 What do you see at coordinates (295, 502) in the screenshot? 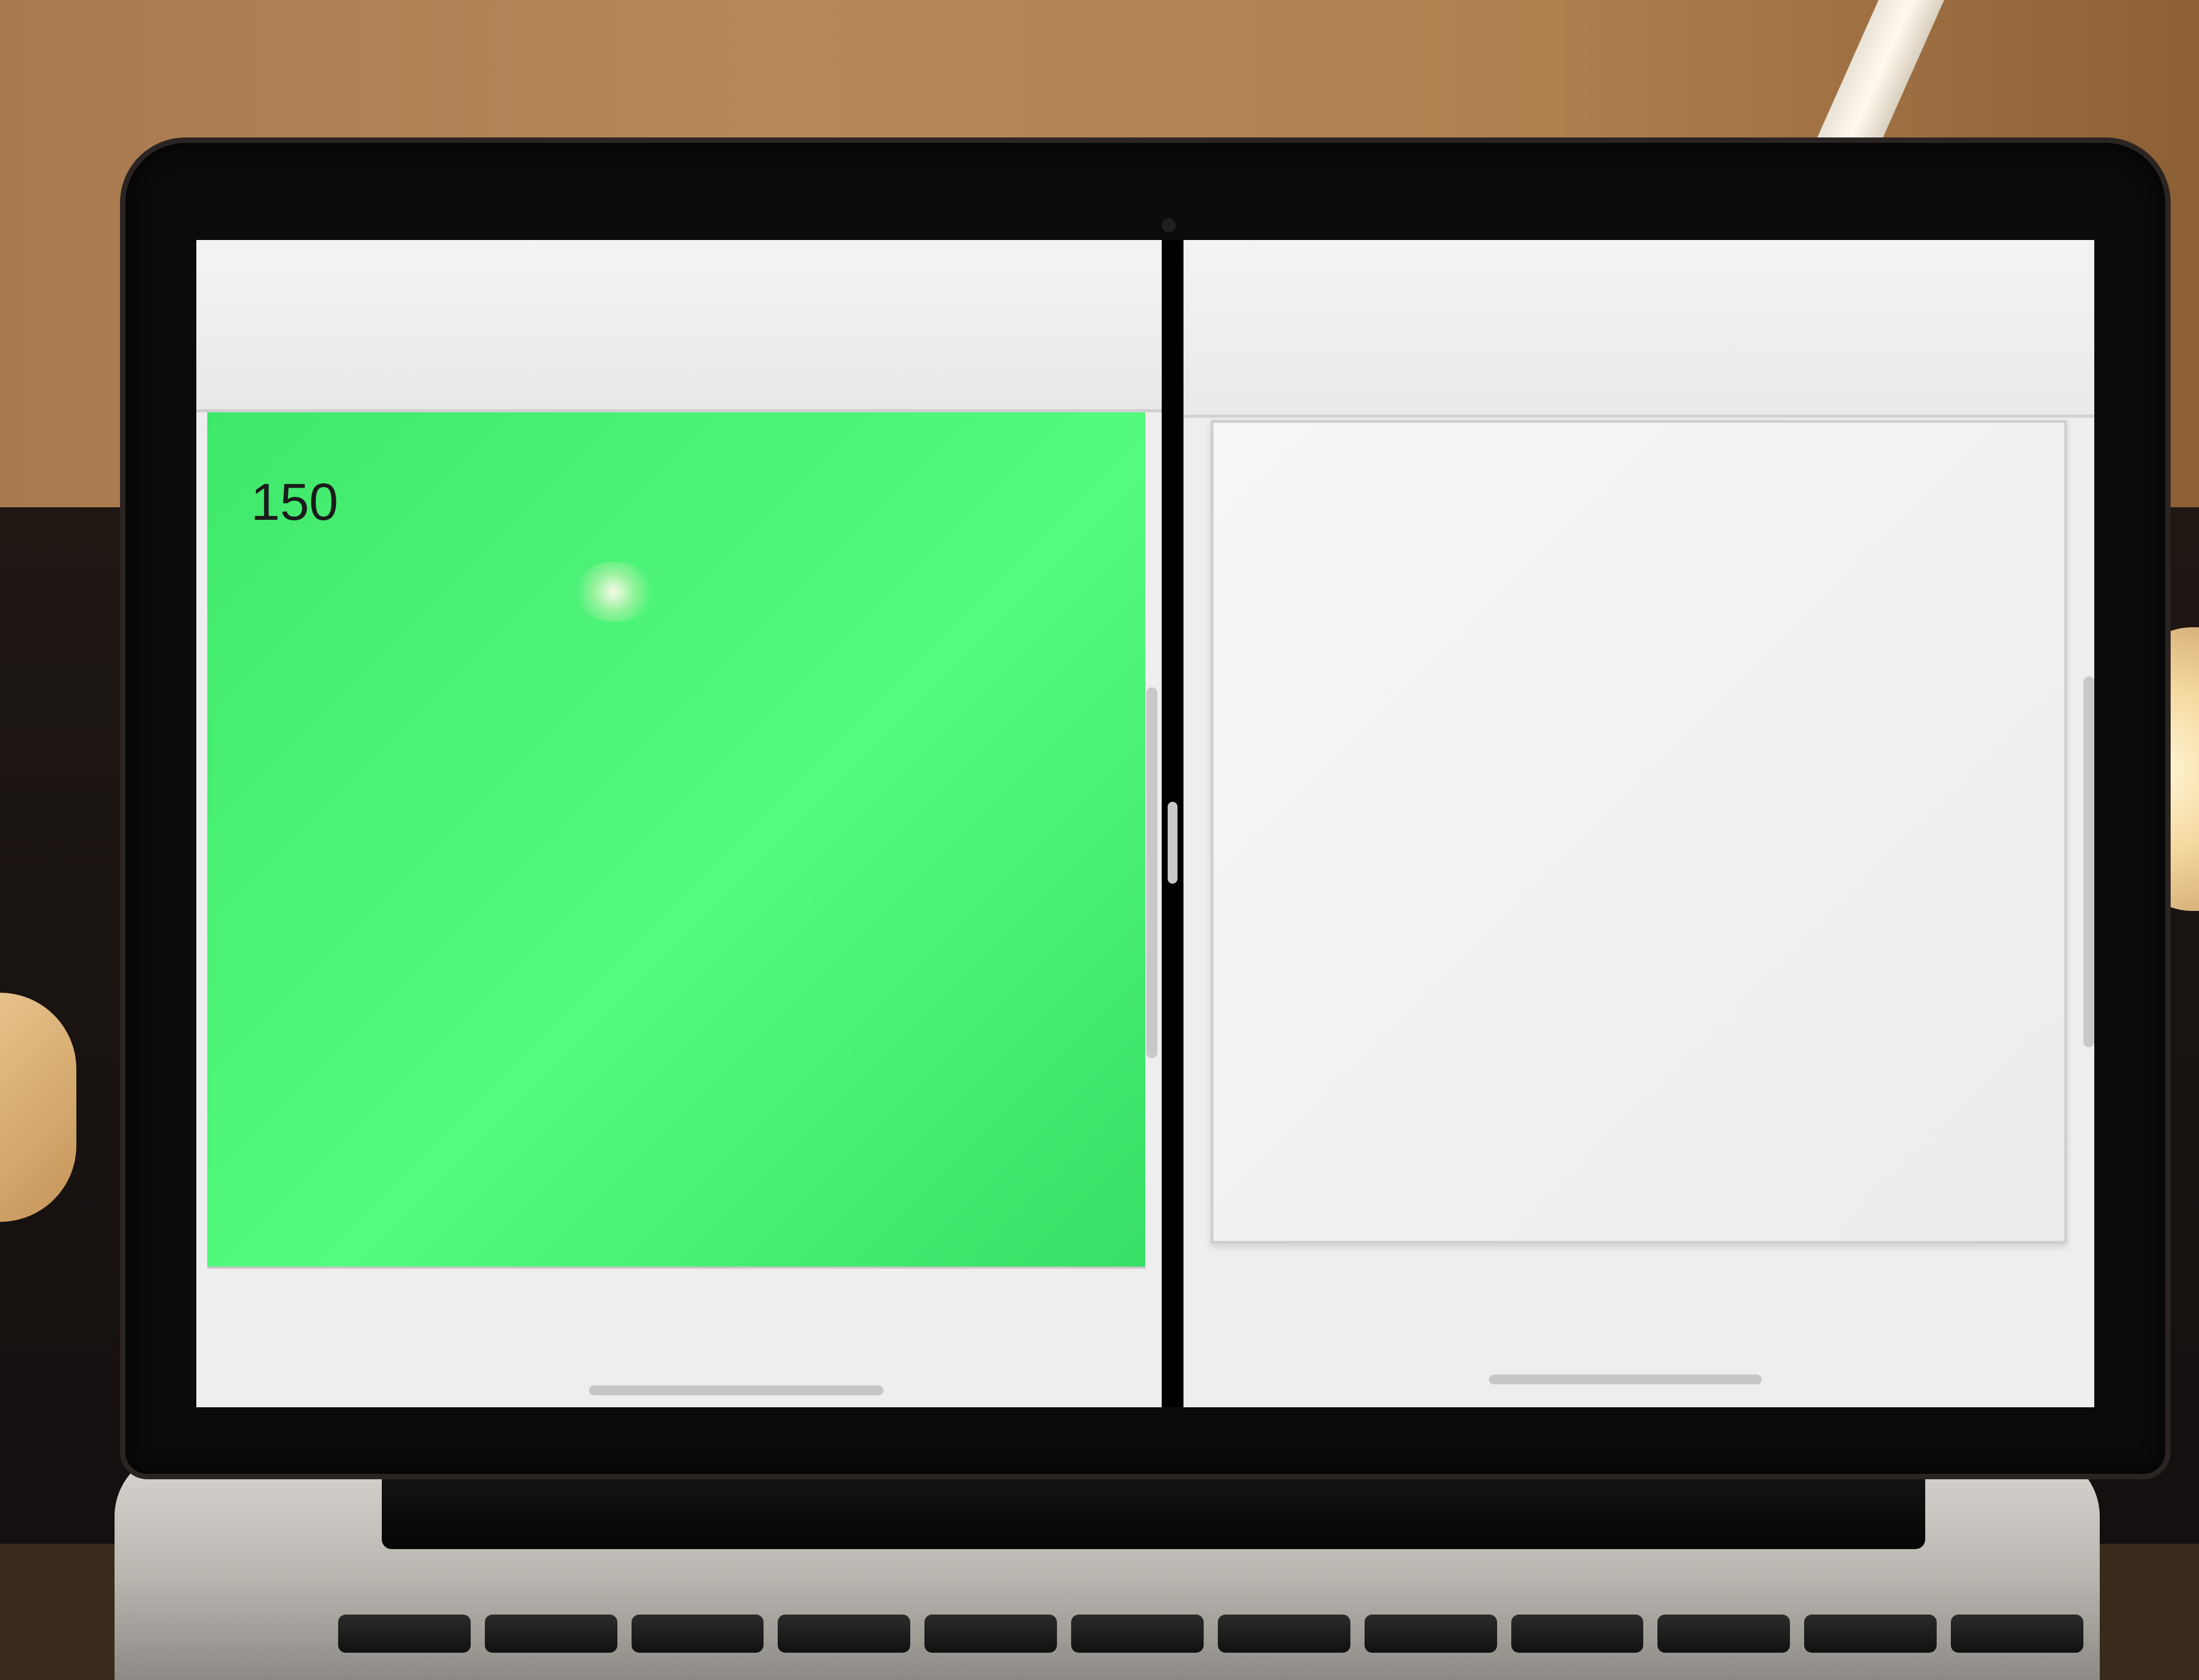
I see `panel-value-label: 150` at bounding box center [295, 502].